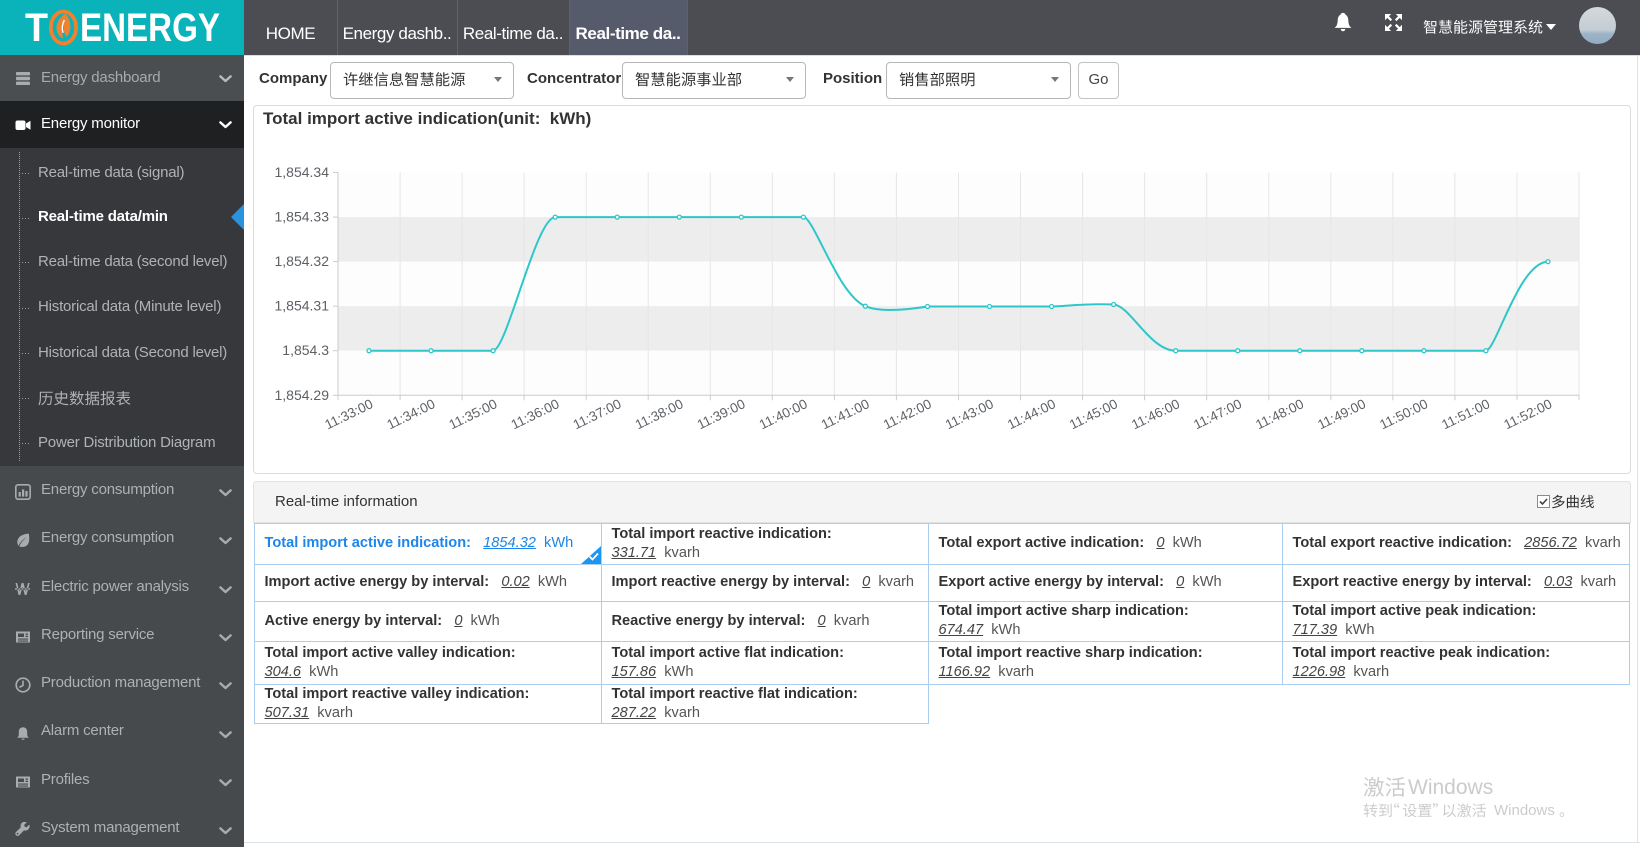 The width and height of the screenshot is (1640, 847). Describe the element at coordinates (659, 414) in the screenshot. I see `svg-text: 11:38:00` at that location.